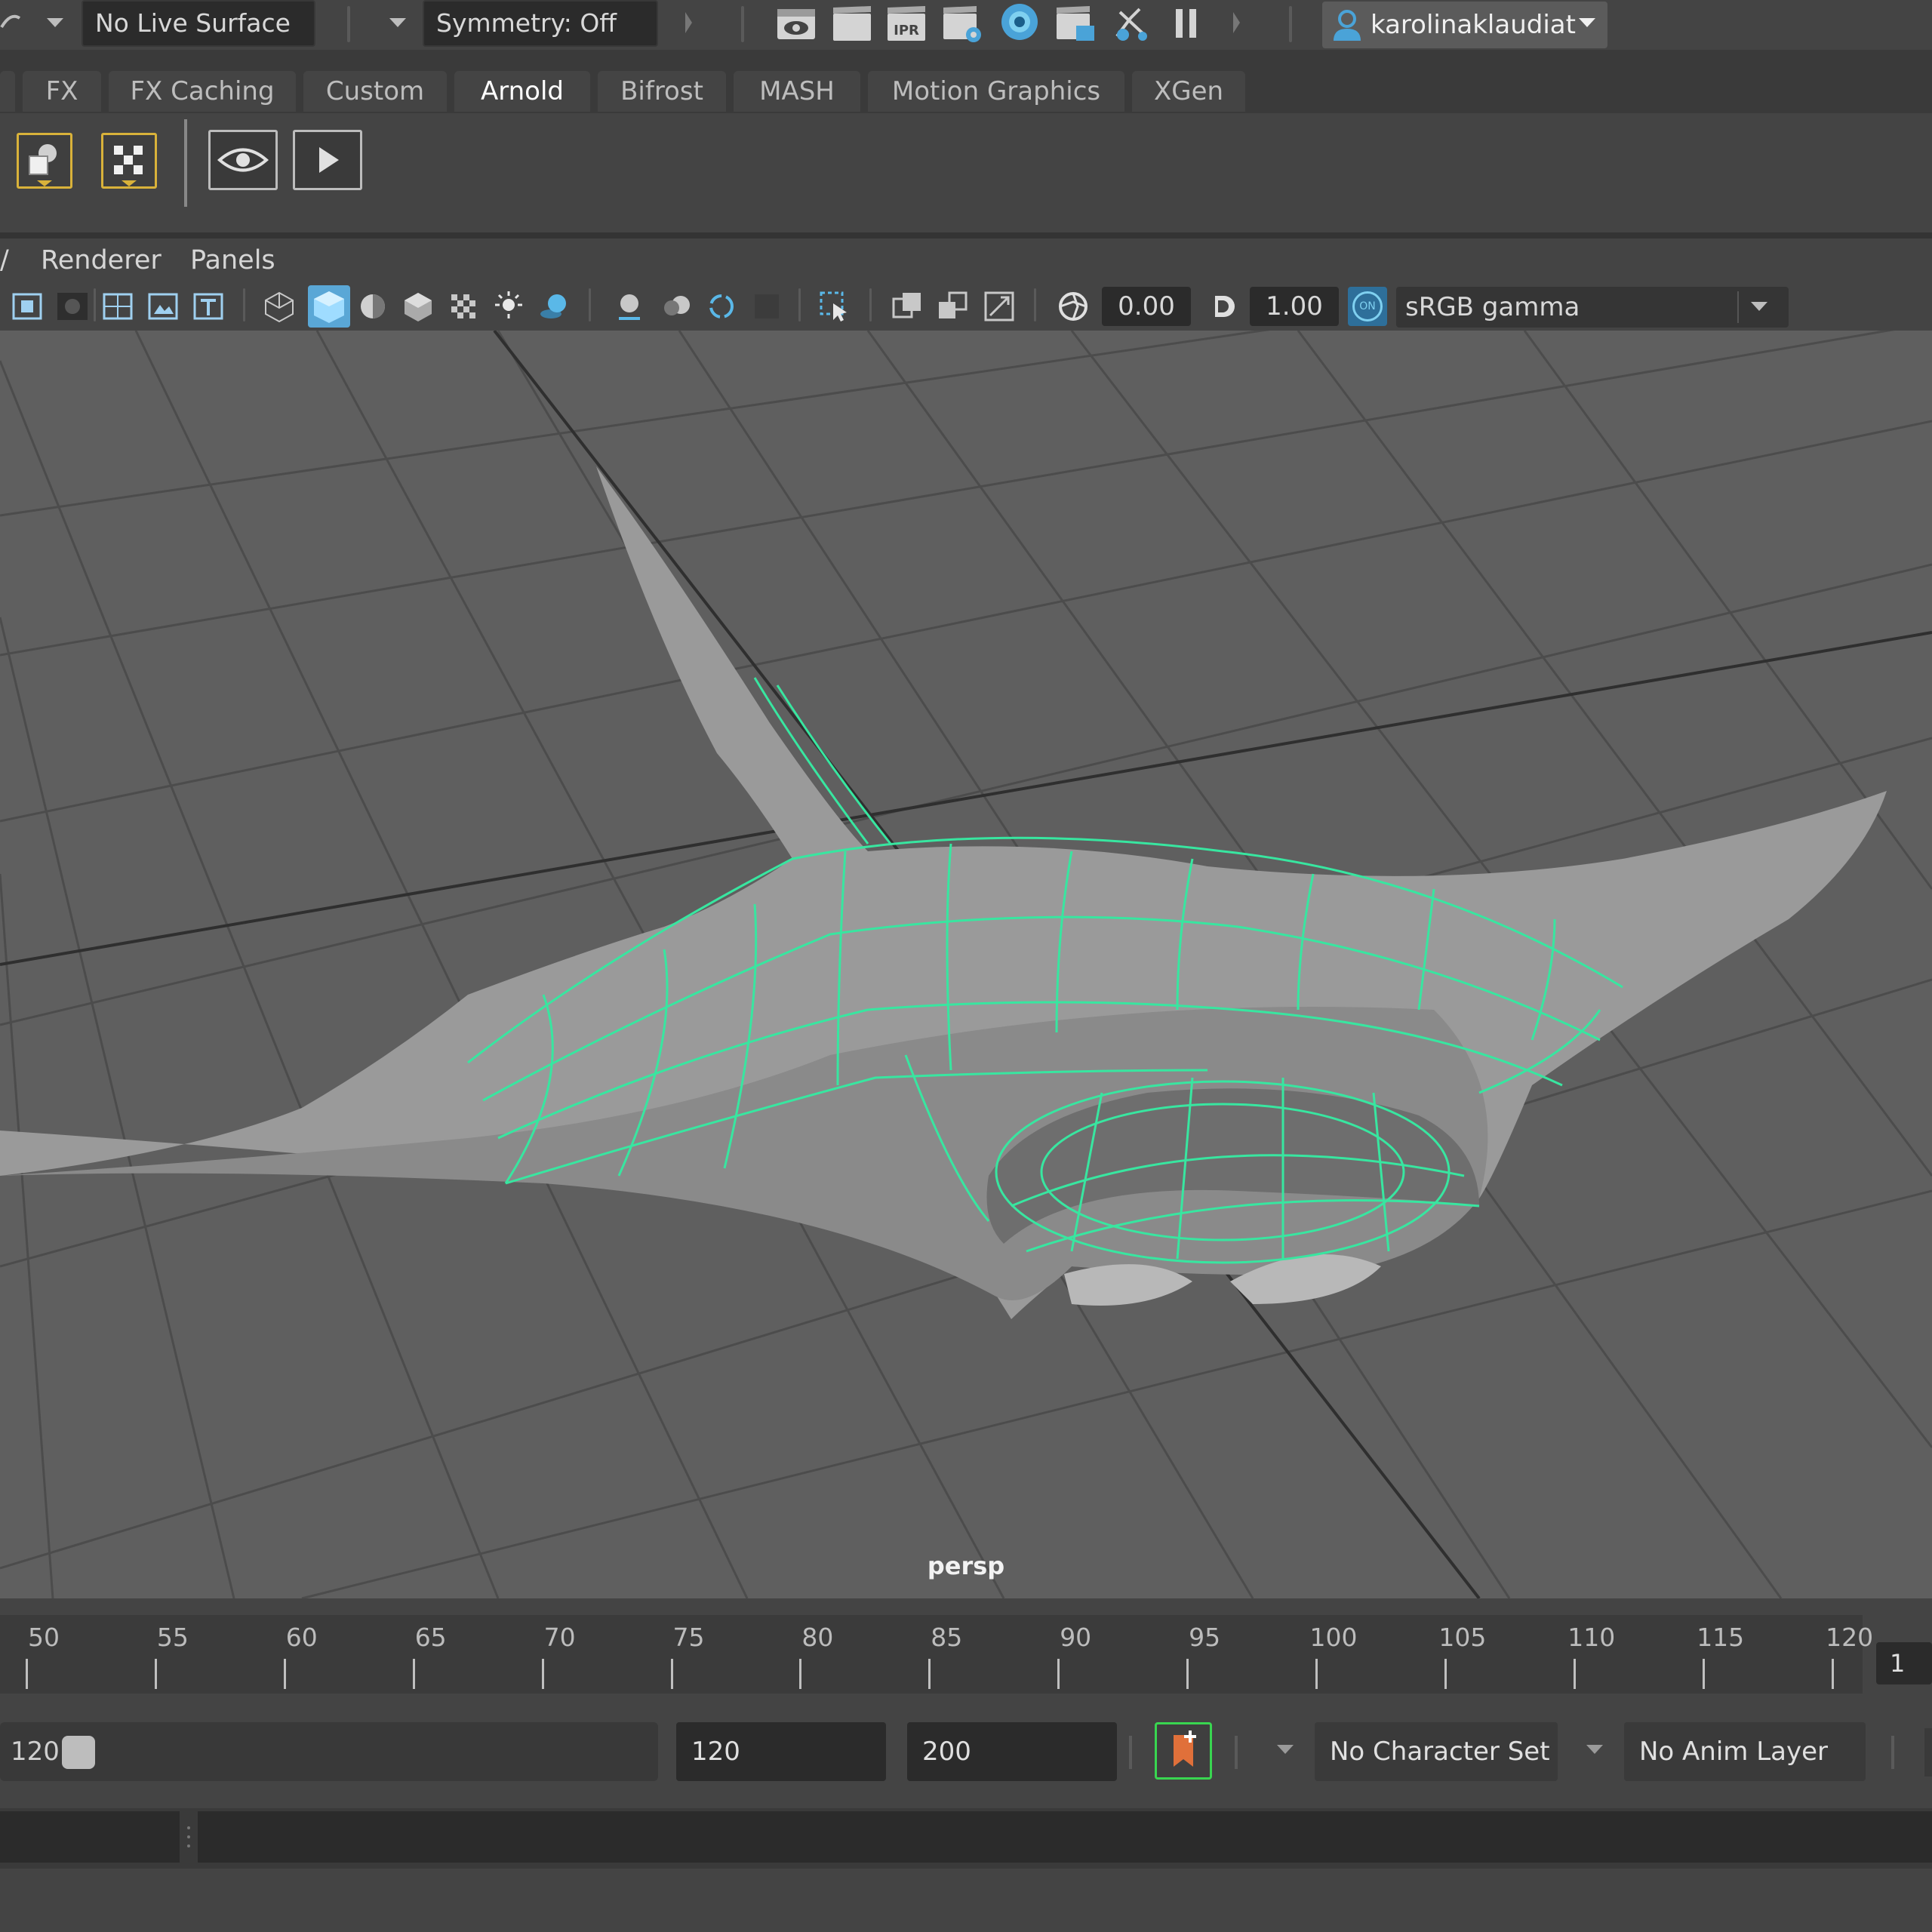 The image size is (1932, 1932). What do you see at coordinates (232, 260) in the screenshot?
I see `menu-panels: Panels` at bounding box center [232, 260].